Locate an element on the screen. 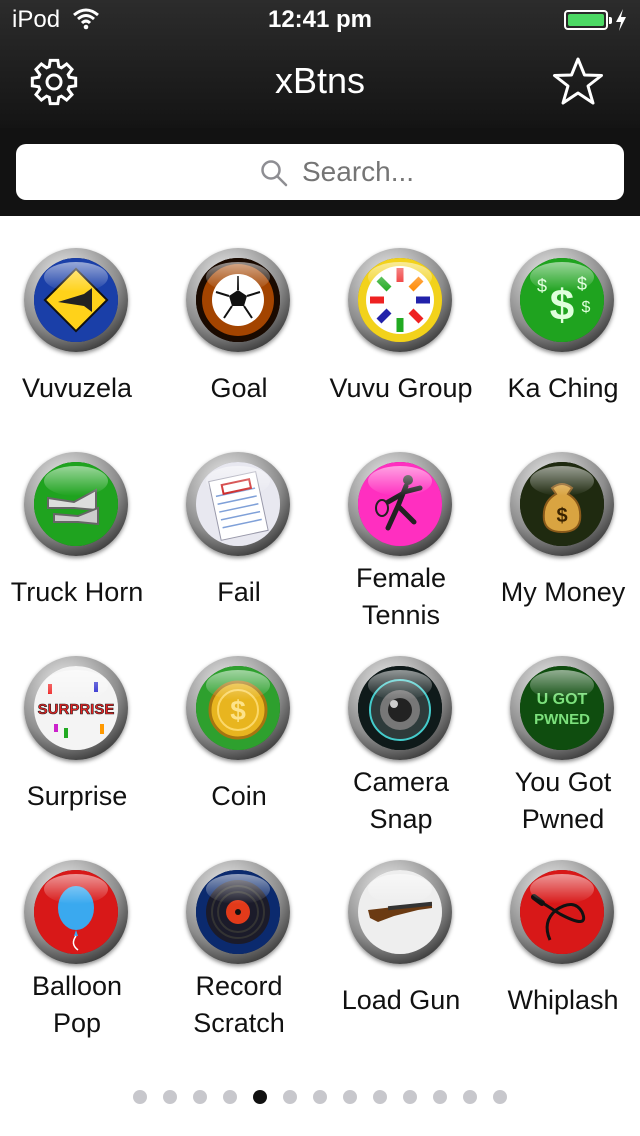  charging-icon is located at coordinates (621, 20).